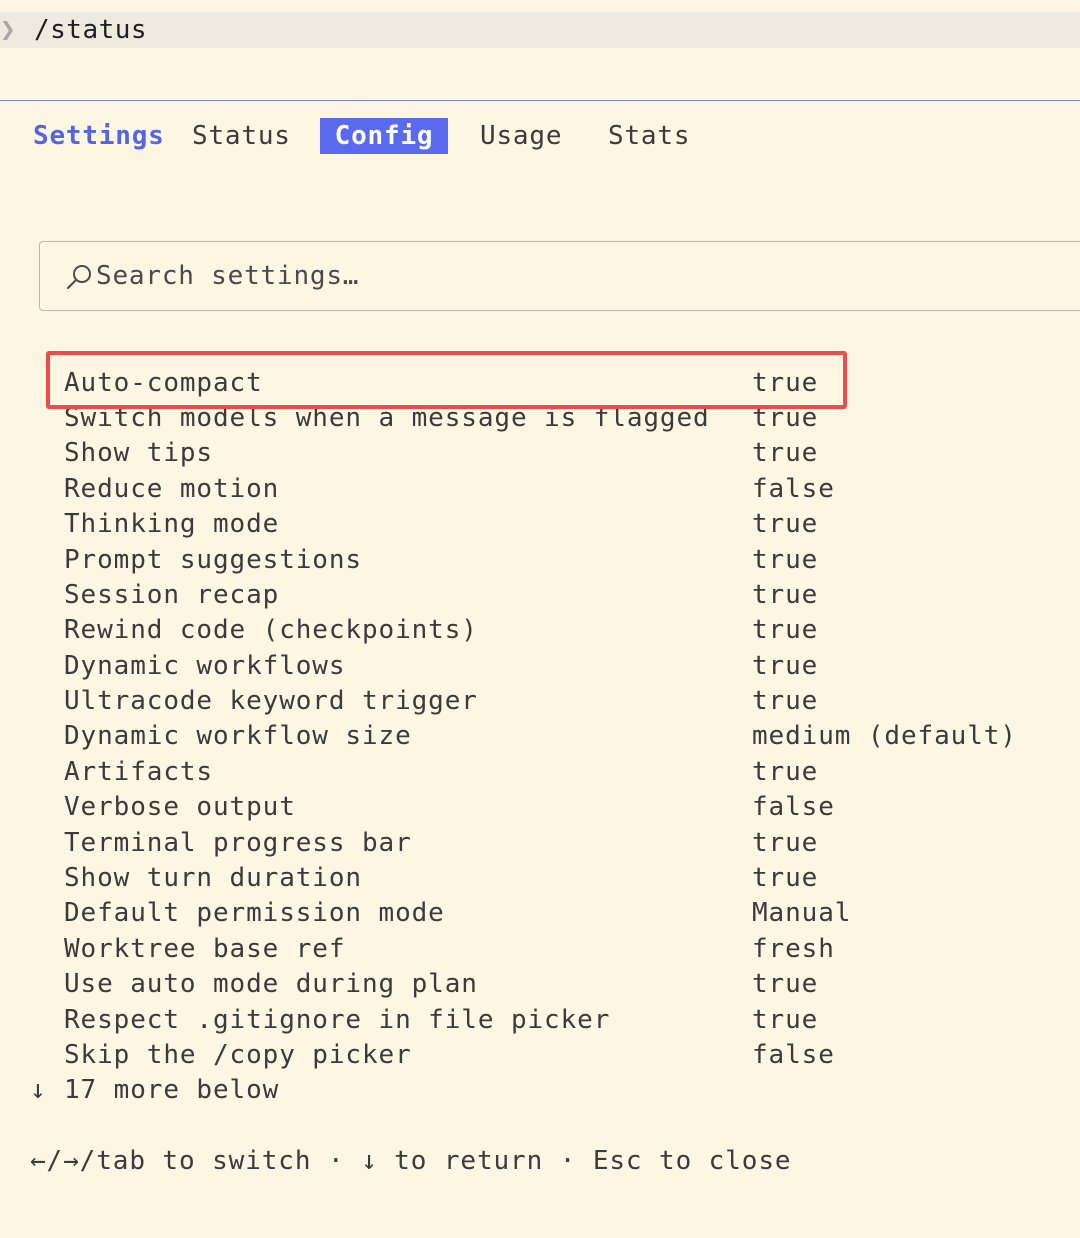  What do you see at coordinates (540, 843) in the screenshot?
I see `setting-row-terminal-progress-bar: Terminal progress bar true` at bounding box center [540, 843].